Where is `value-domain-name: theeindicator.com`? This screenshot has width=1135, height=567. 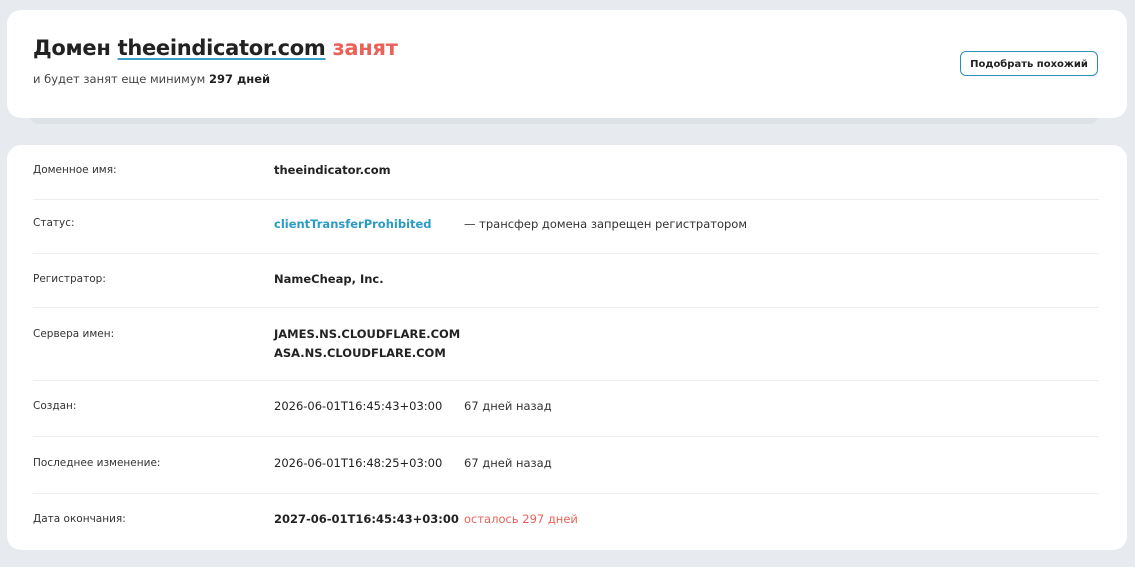 value-domain-name: theeindicator.com is located at coordinates (332, 170).